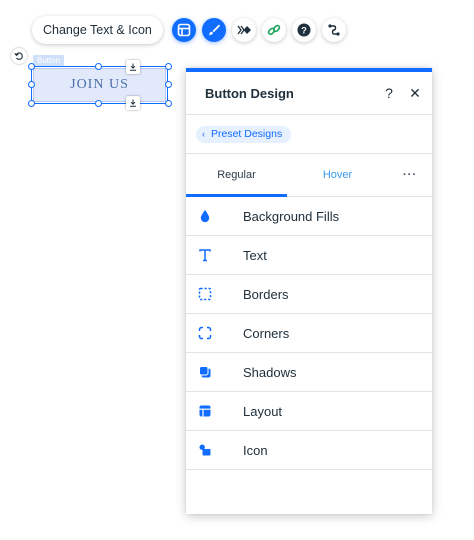  I want to click on tab-more: ···, so click(410, 175).